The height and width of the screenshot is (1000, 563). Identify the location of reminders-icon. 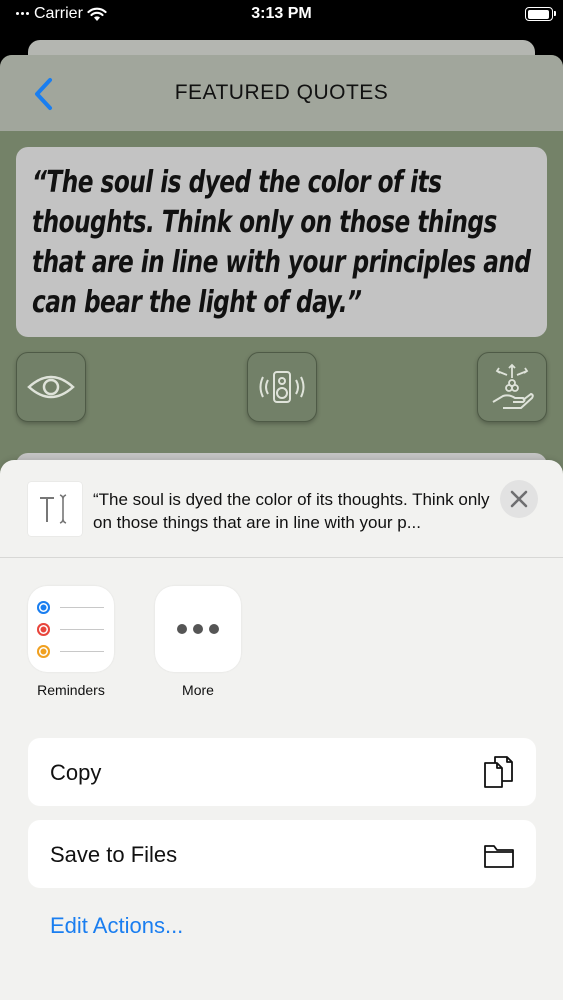
(71, 629).